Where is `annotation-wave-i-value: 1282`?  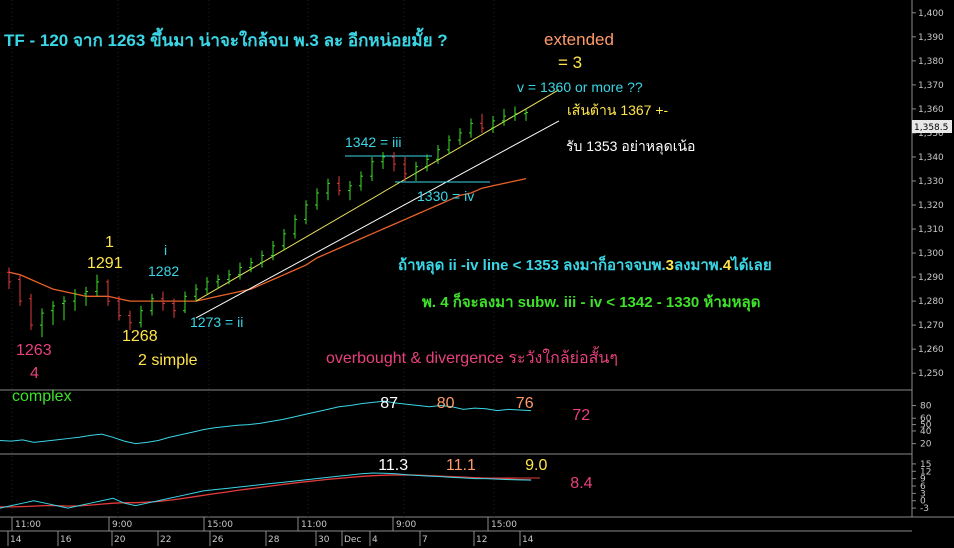
annotation-wave-i-value: 1282 is located at coordinates (164, 271).